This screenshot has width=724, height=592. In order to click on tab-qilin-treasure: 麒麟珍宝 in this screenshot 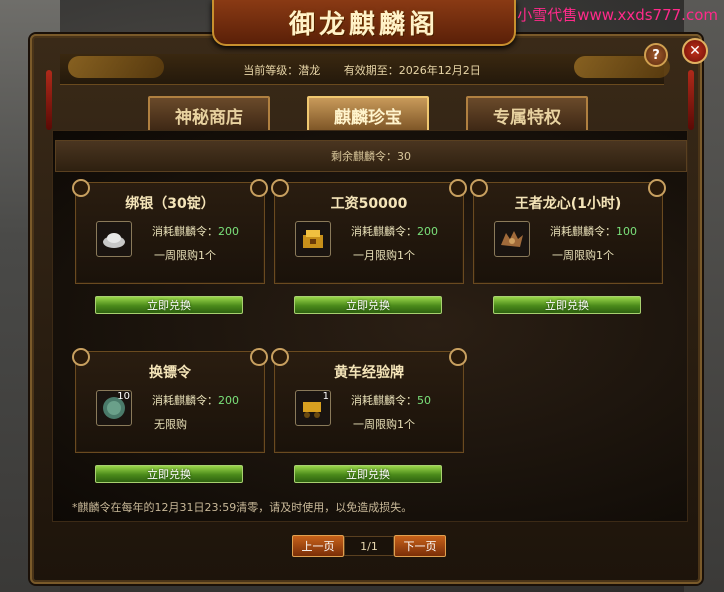, I will do `click(368, 115)`.